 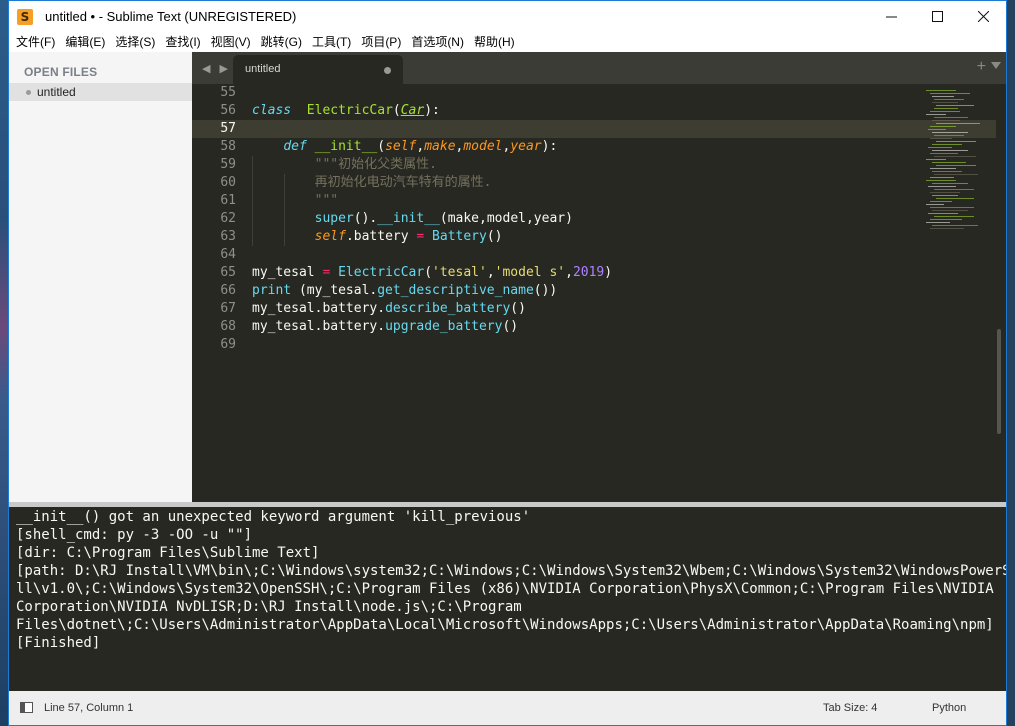 What do you see at coordinates (608, 272) in the screenshot?
I see `code-token: )` at bounding box center [608, 272].